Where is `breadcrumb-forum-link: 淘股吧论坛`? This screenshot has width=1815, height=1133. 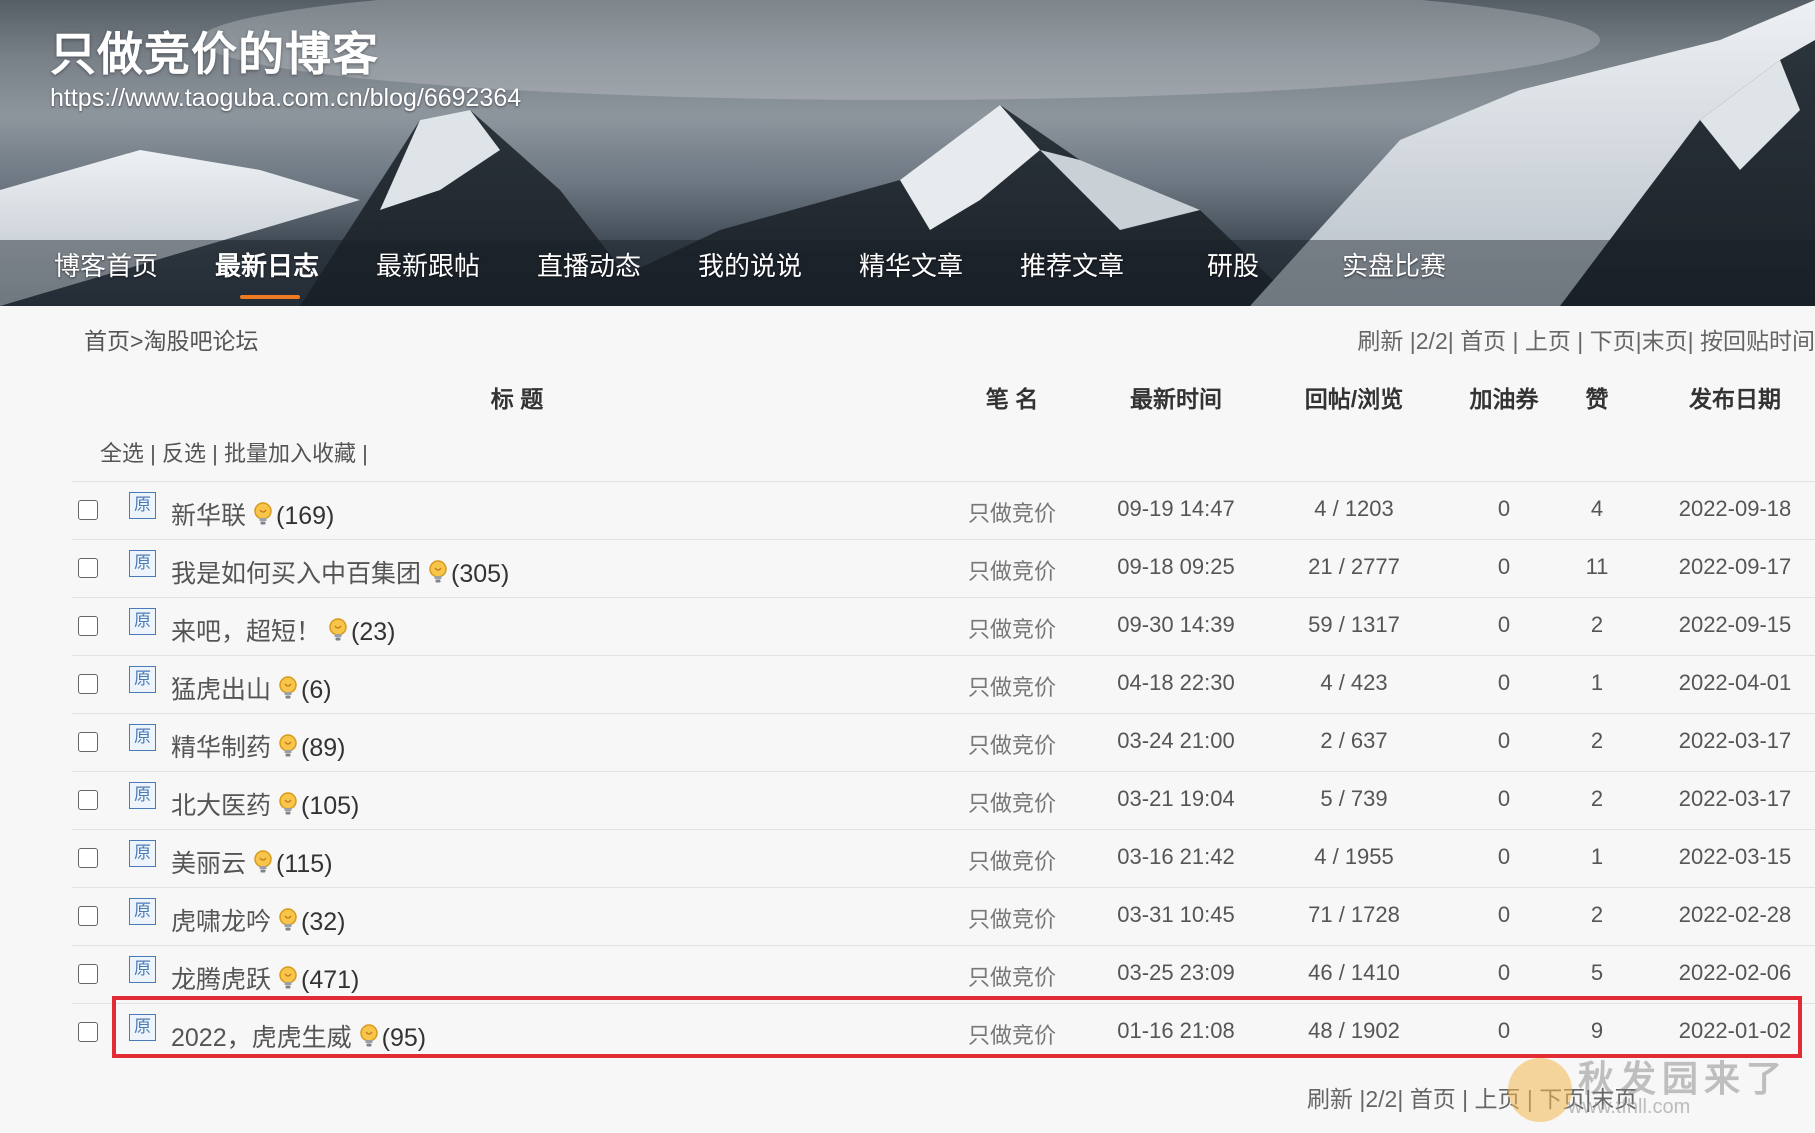
breadcrumb-forum-link: 淘股吧论坛 is located at coordinates (200, 341).